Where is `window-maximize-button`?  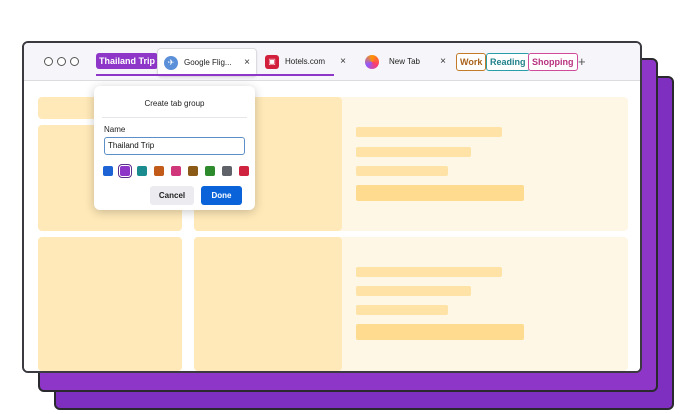
window-maximize-button is located at coordinates (74, 61).